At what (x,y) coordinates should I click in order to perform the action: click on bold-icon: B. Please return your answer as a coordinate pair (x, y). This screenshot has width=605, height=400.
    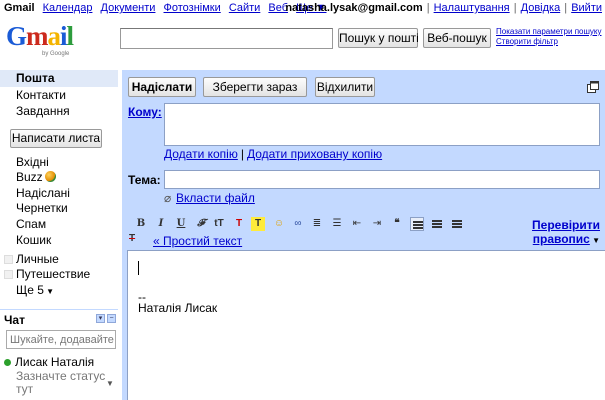
    Looking at the image, I should click on (141, 224).